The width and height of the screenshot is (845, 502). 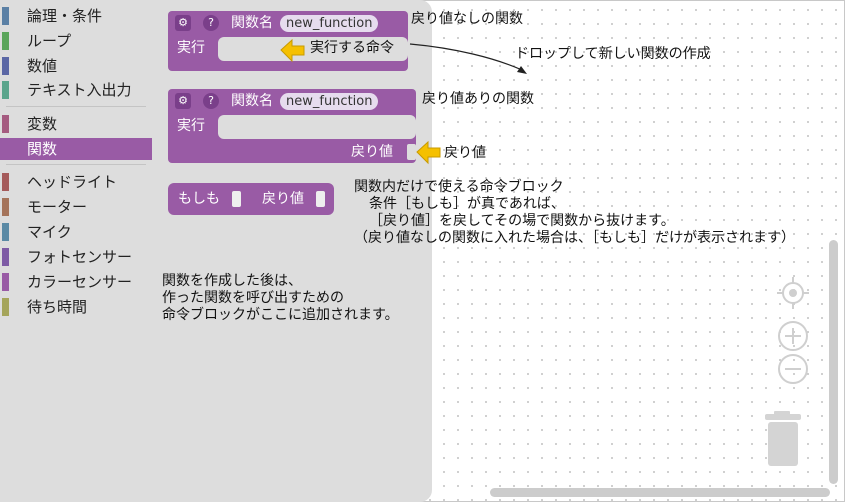 I want to click on yellow-arrow-return, so click(x=428, y=152).